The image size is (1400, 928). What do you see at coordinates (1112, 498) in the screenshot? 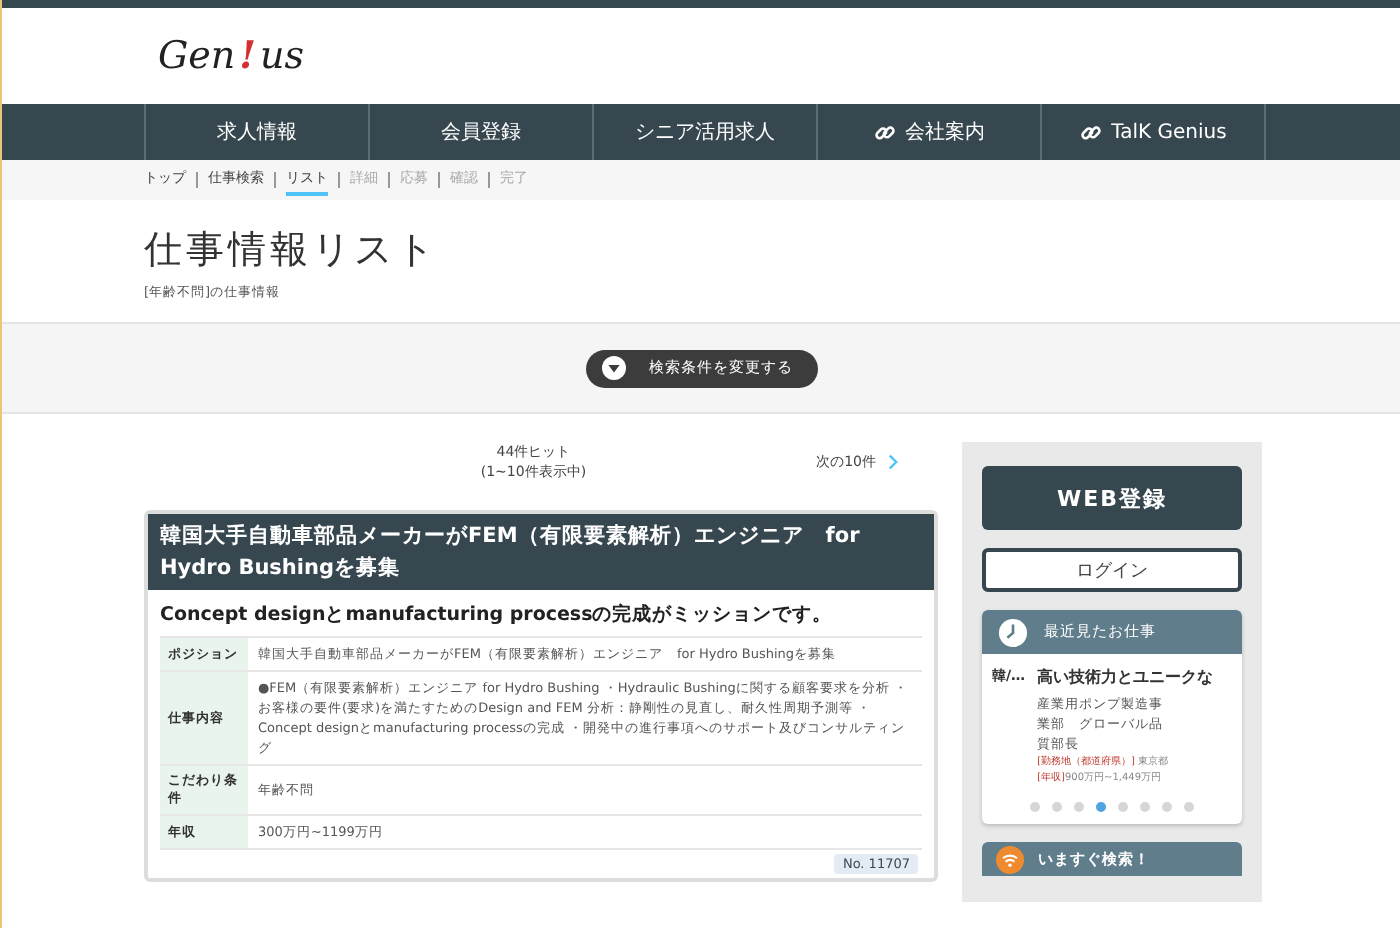
I see `web-register-button: WEB登録` at bounding box center [1112, 498].